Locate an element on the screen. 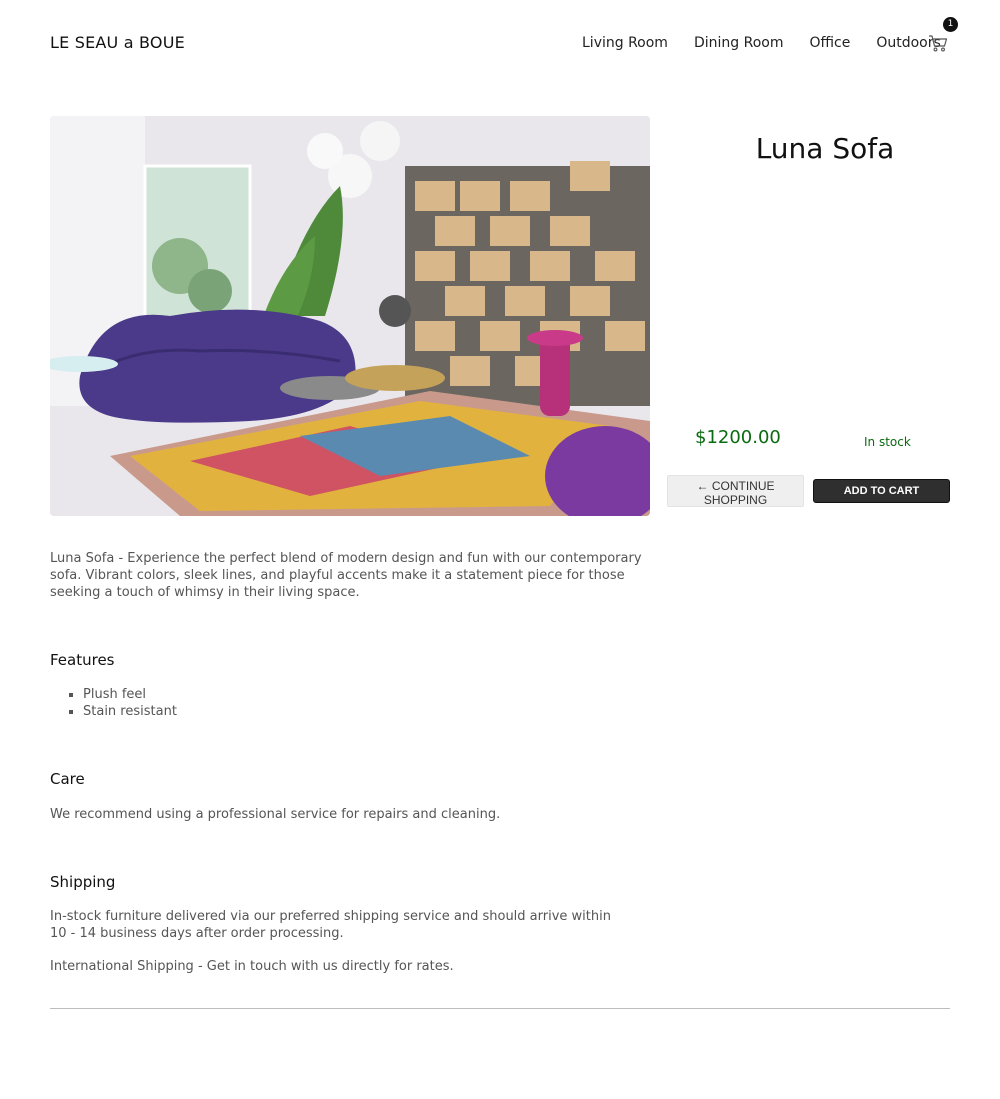 The height and width of the screenshot is (1099, 1000). add-to-cart-button: ADD TO CART is located at coordinates (881, 491).